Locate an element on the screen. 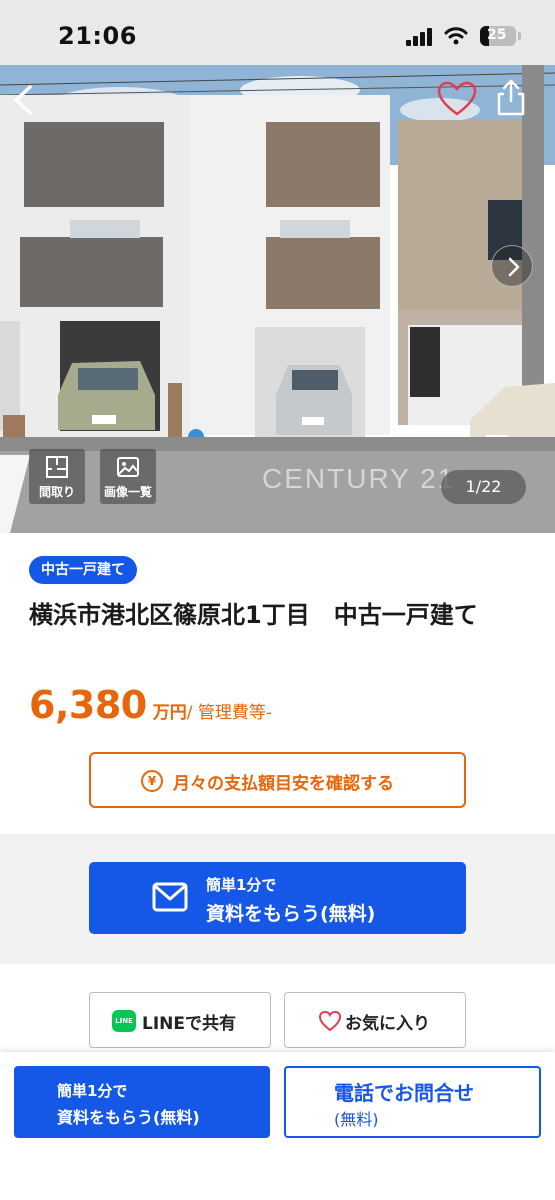  image-list-button: 画像一覧 is located at coordinates (128, 476).